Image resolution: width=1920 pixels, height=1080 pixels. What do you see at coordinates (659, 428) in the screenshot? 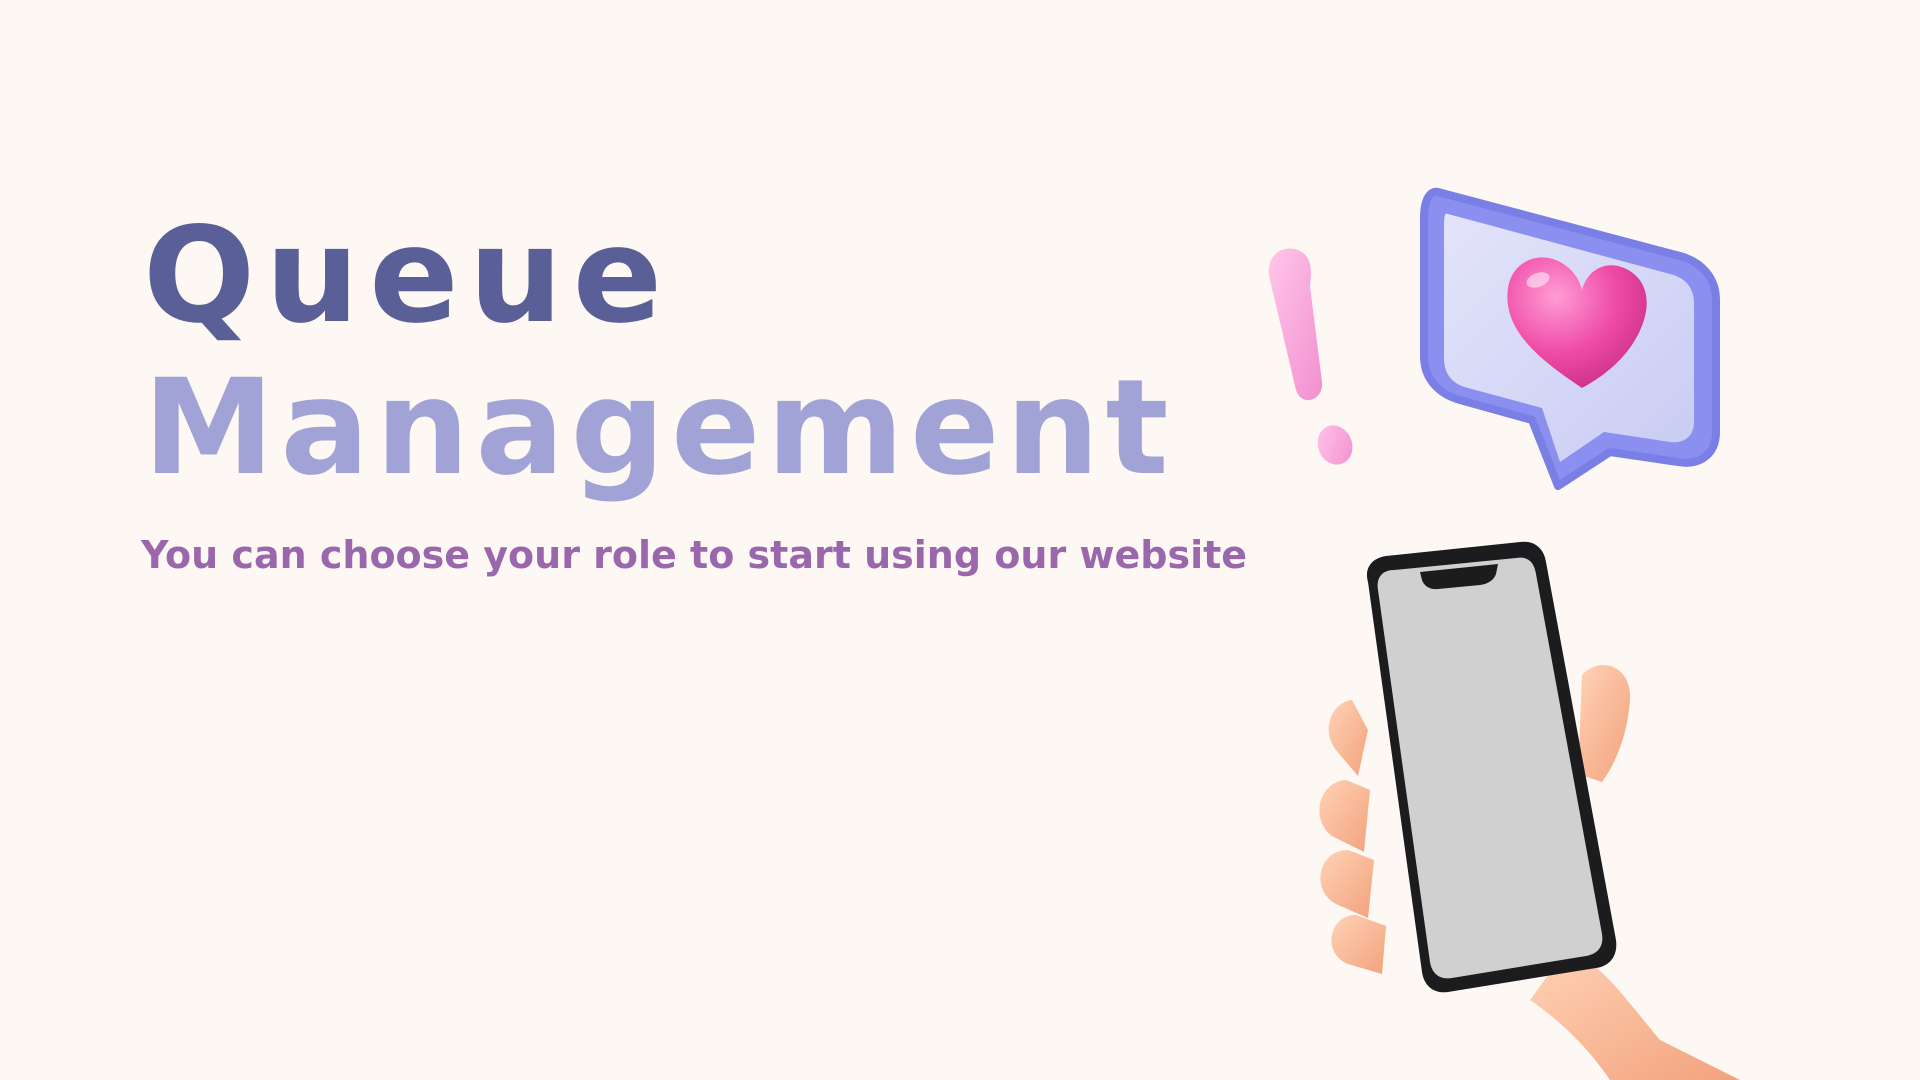
I see `title-management: Management` at bounding box center [659, 428].